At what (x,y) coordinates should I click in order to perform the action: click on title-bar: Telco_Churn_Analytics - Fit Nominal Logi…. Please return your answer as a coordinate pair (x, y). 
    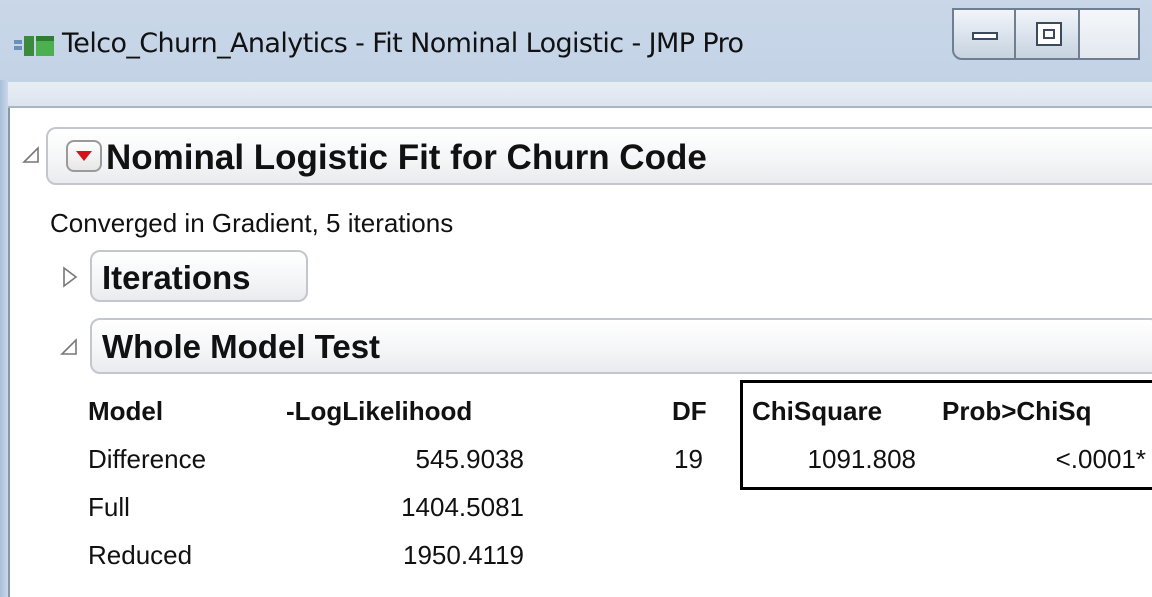
    Looking at the image, I should click on (576, 41).